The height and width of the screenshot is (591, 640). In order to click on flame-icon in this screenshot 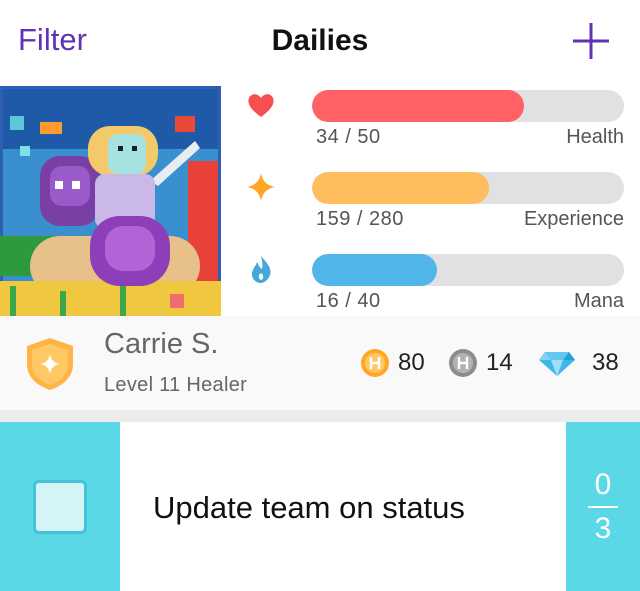, I will do `click(261, 269)`.